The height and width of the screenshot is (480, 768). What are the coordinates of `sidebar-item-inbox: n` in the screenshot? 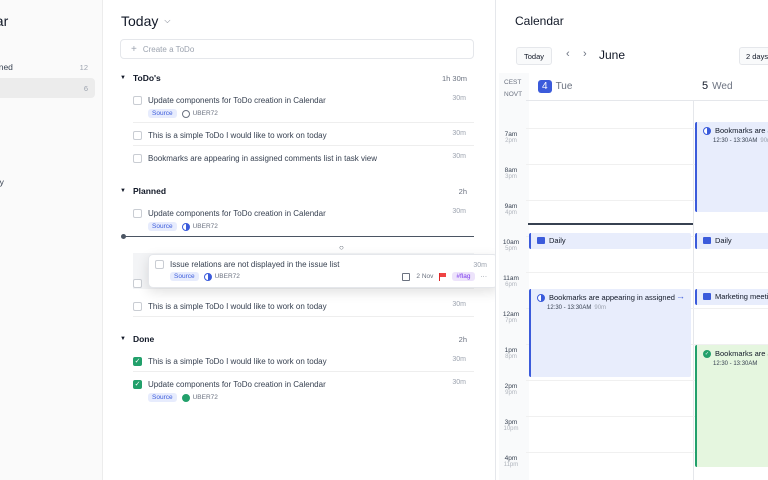 It's located at (47, 160).